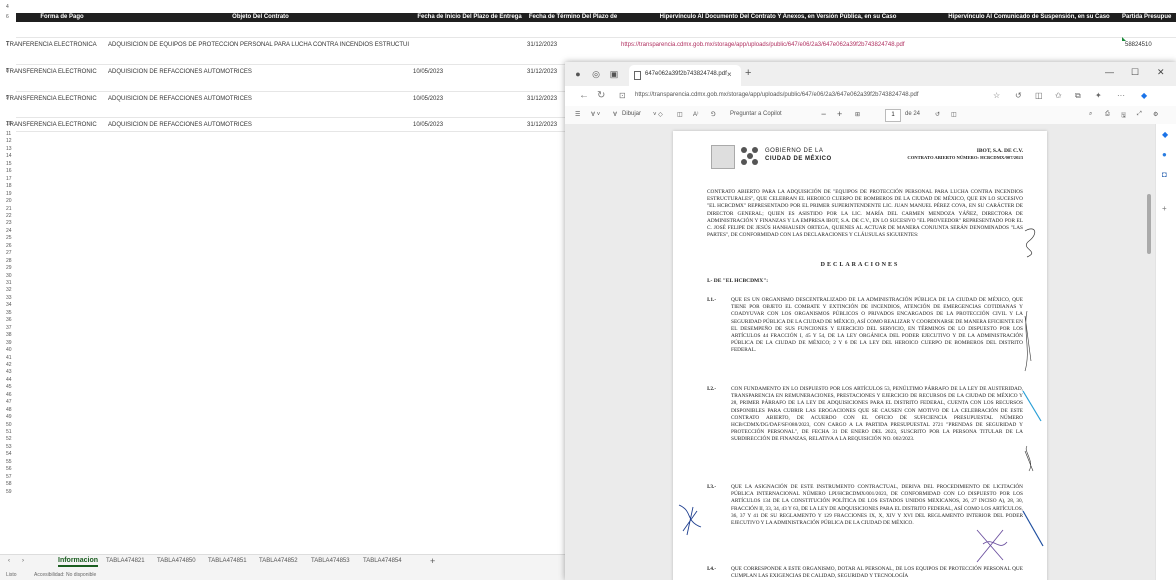  Describe the element at coordinates (65, 575) in the screenshot. I see `status-accessibility: Accesibilidad: No disponible` at that location.